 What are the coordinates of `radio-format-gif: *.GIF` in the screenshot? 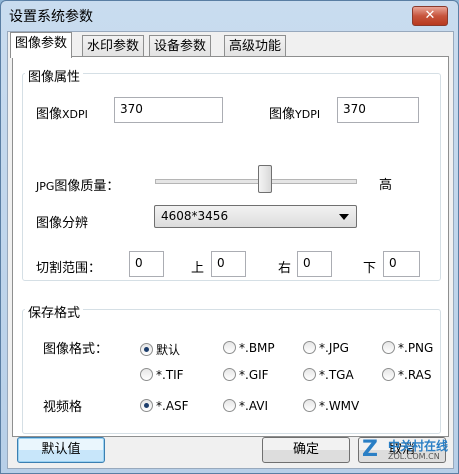 It's located at (246, 375).